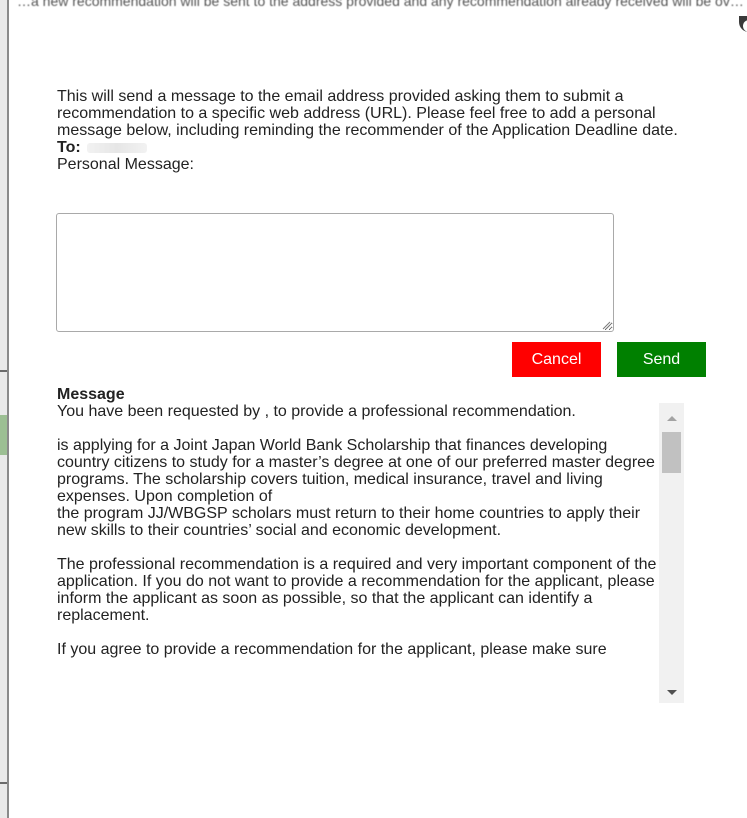 This screenshot has height=818, width=747. Describe the element at coordinates (606, 325) in the screenshot. I see `resize-grip-icon` at that location.